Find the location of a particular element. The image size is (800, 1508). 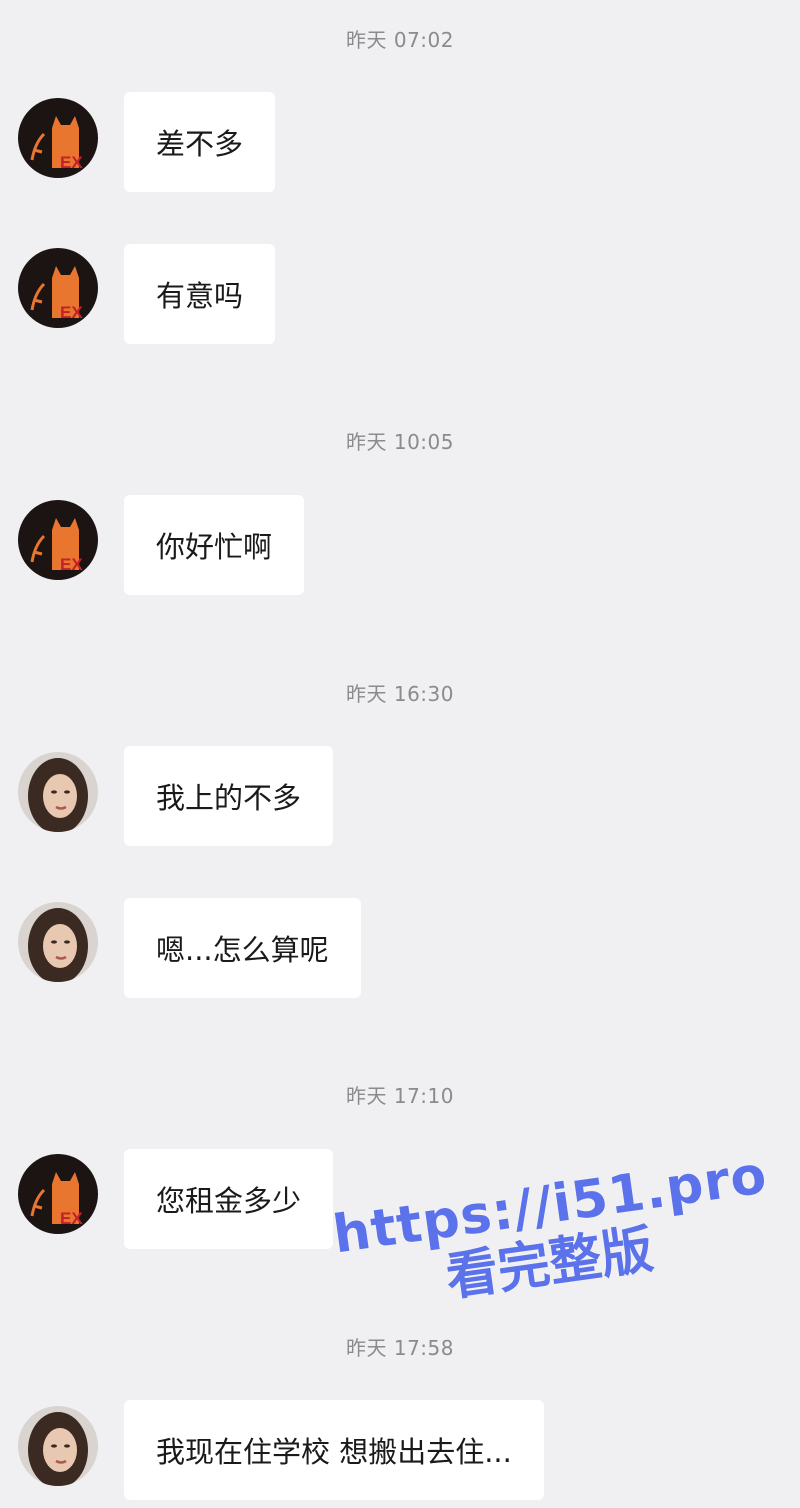

message-bubble: 差不多 is located at coordinates (200, 142).